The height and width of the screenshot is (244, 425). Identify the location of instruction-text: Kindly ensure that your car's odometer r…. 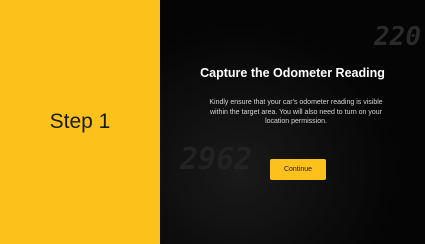
(296, 112).